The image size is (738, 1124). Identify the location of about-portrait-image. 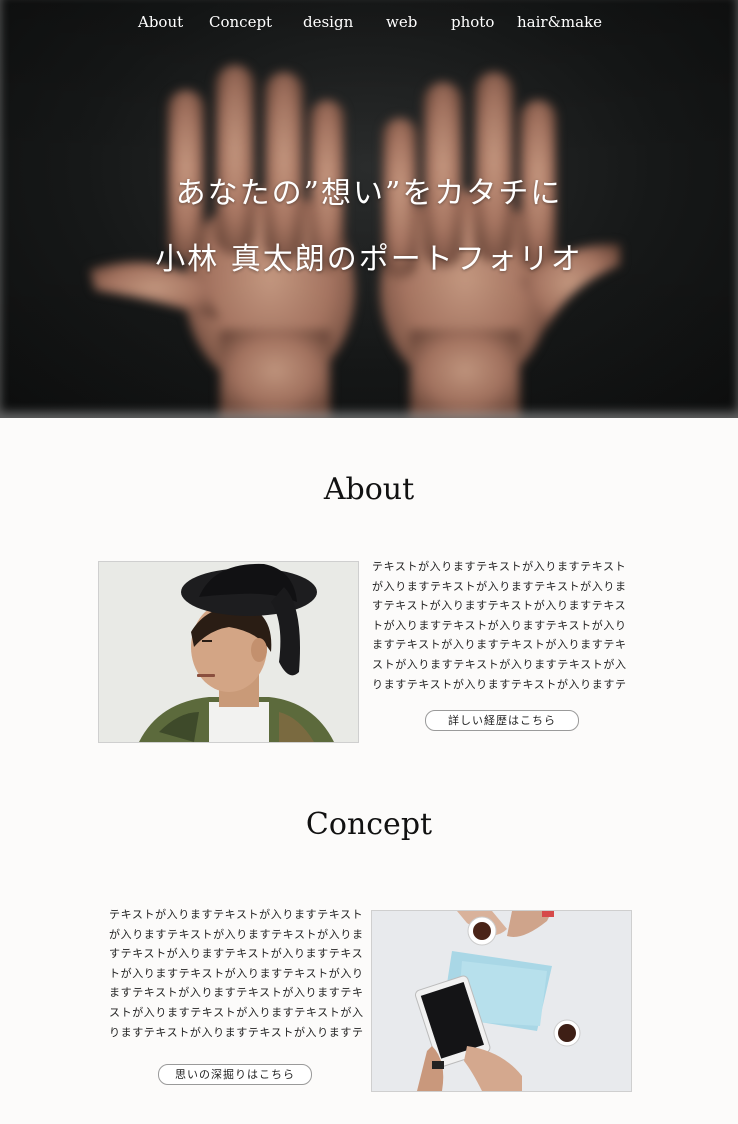
(228, 652).